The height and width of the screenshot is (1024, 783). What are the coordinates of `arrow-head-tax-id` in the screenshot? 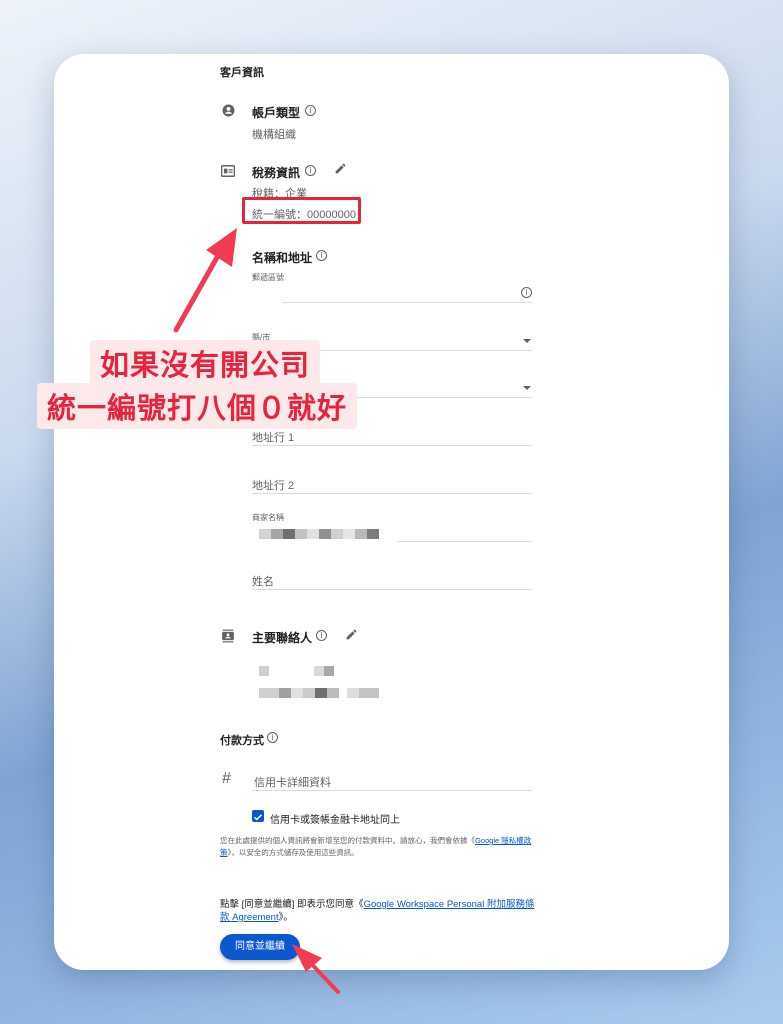 It's located at (221, 247).